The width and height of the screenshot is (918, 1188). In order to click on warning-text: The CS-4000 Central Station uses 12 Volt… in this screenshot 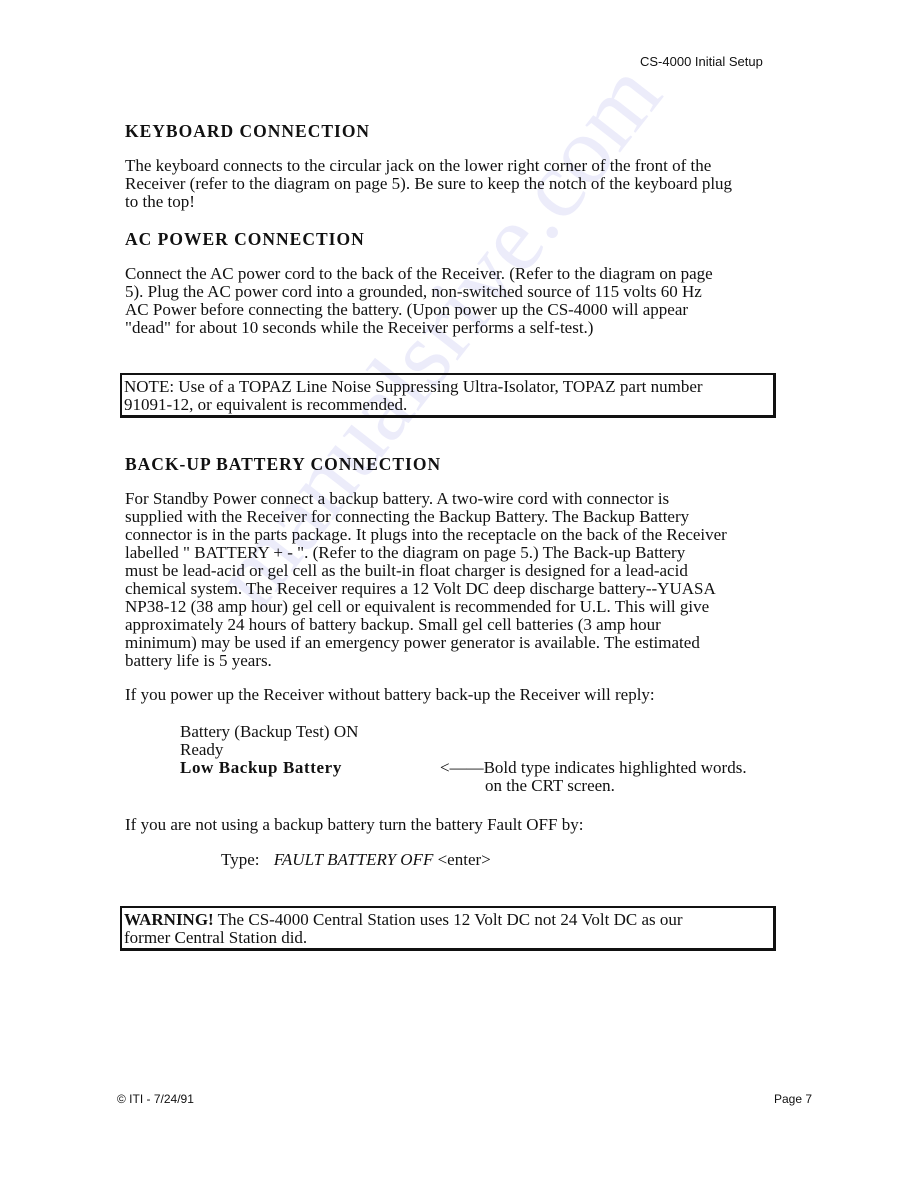, I will do `click(448, 919)`.